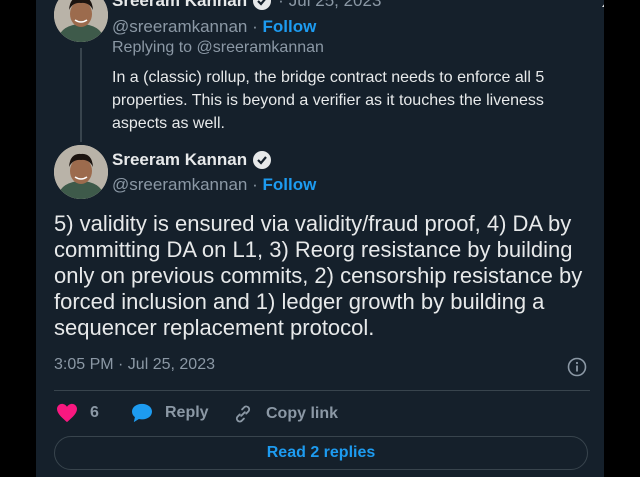  I want to click on divider, so click(322, 390).